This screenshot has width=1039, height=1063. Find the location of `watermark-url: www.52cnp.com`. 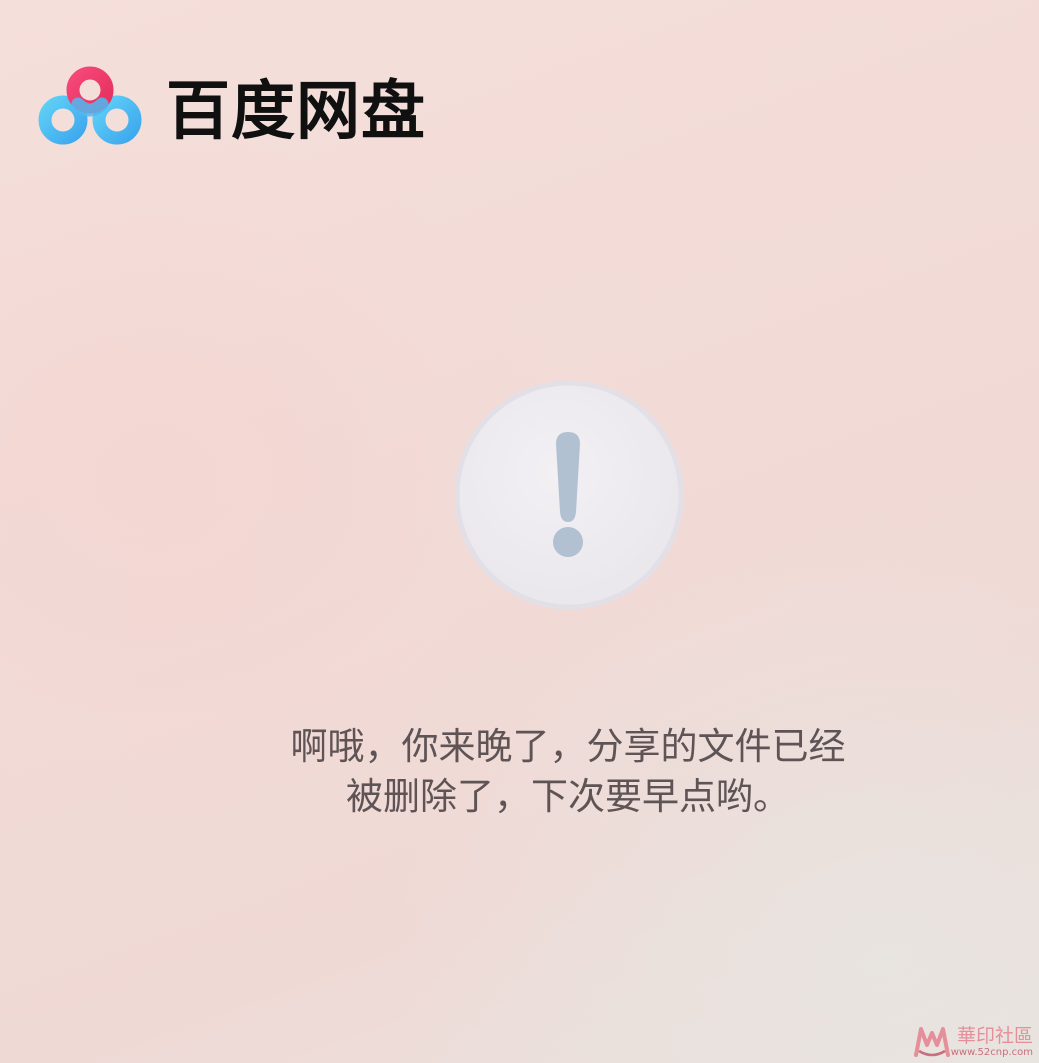

watermark-url: www.52cnp.com is located at coordinates (991, 1052).